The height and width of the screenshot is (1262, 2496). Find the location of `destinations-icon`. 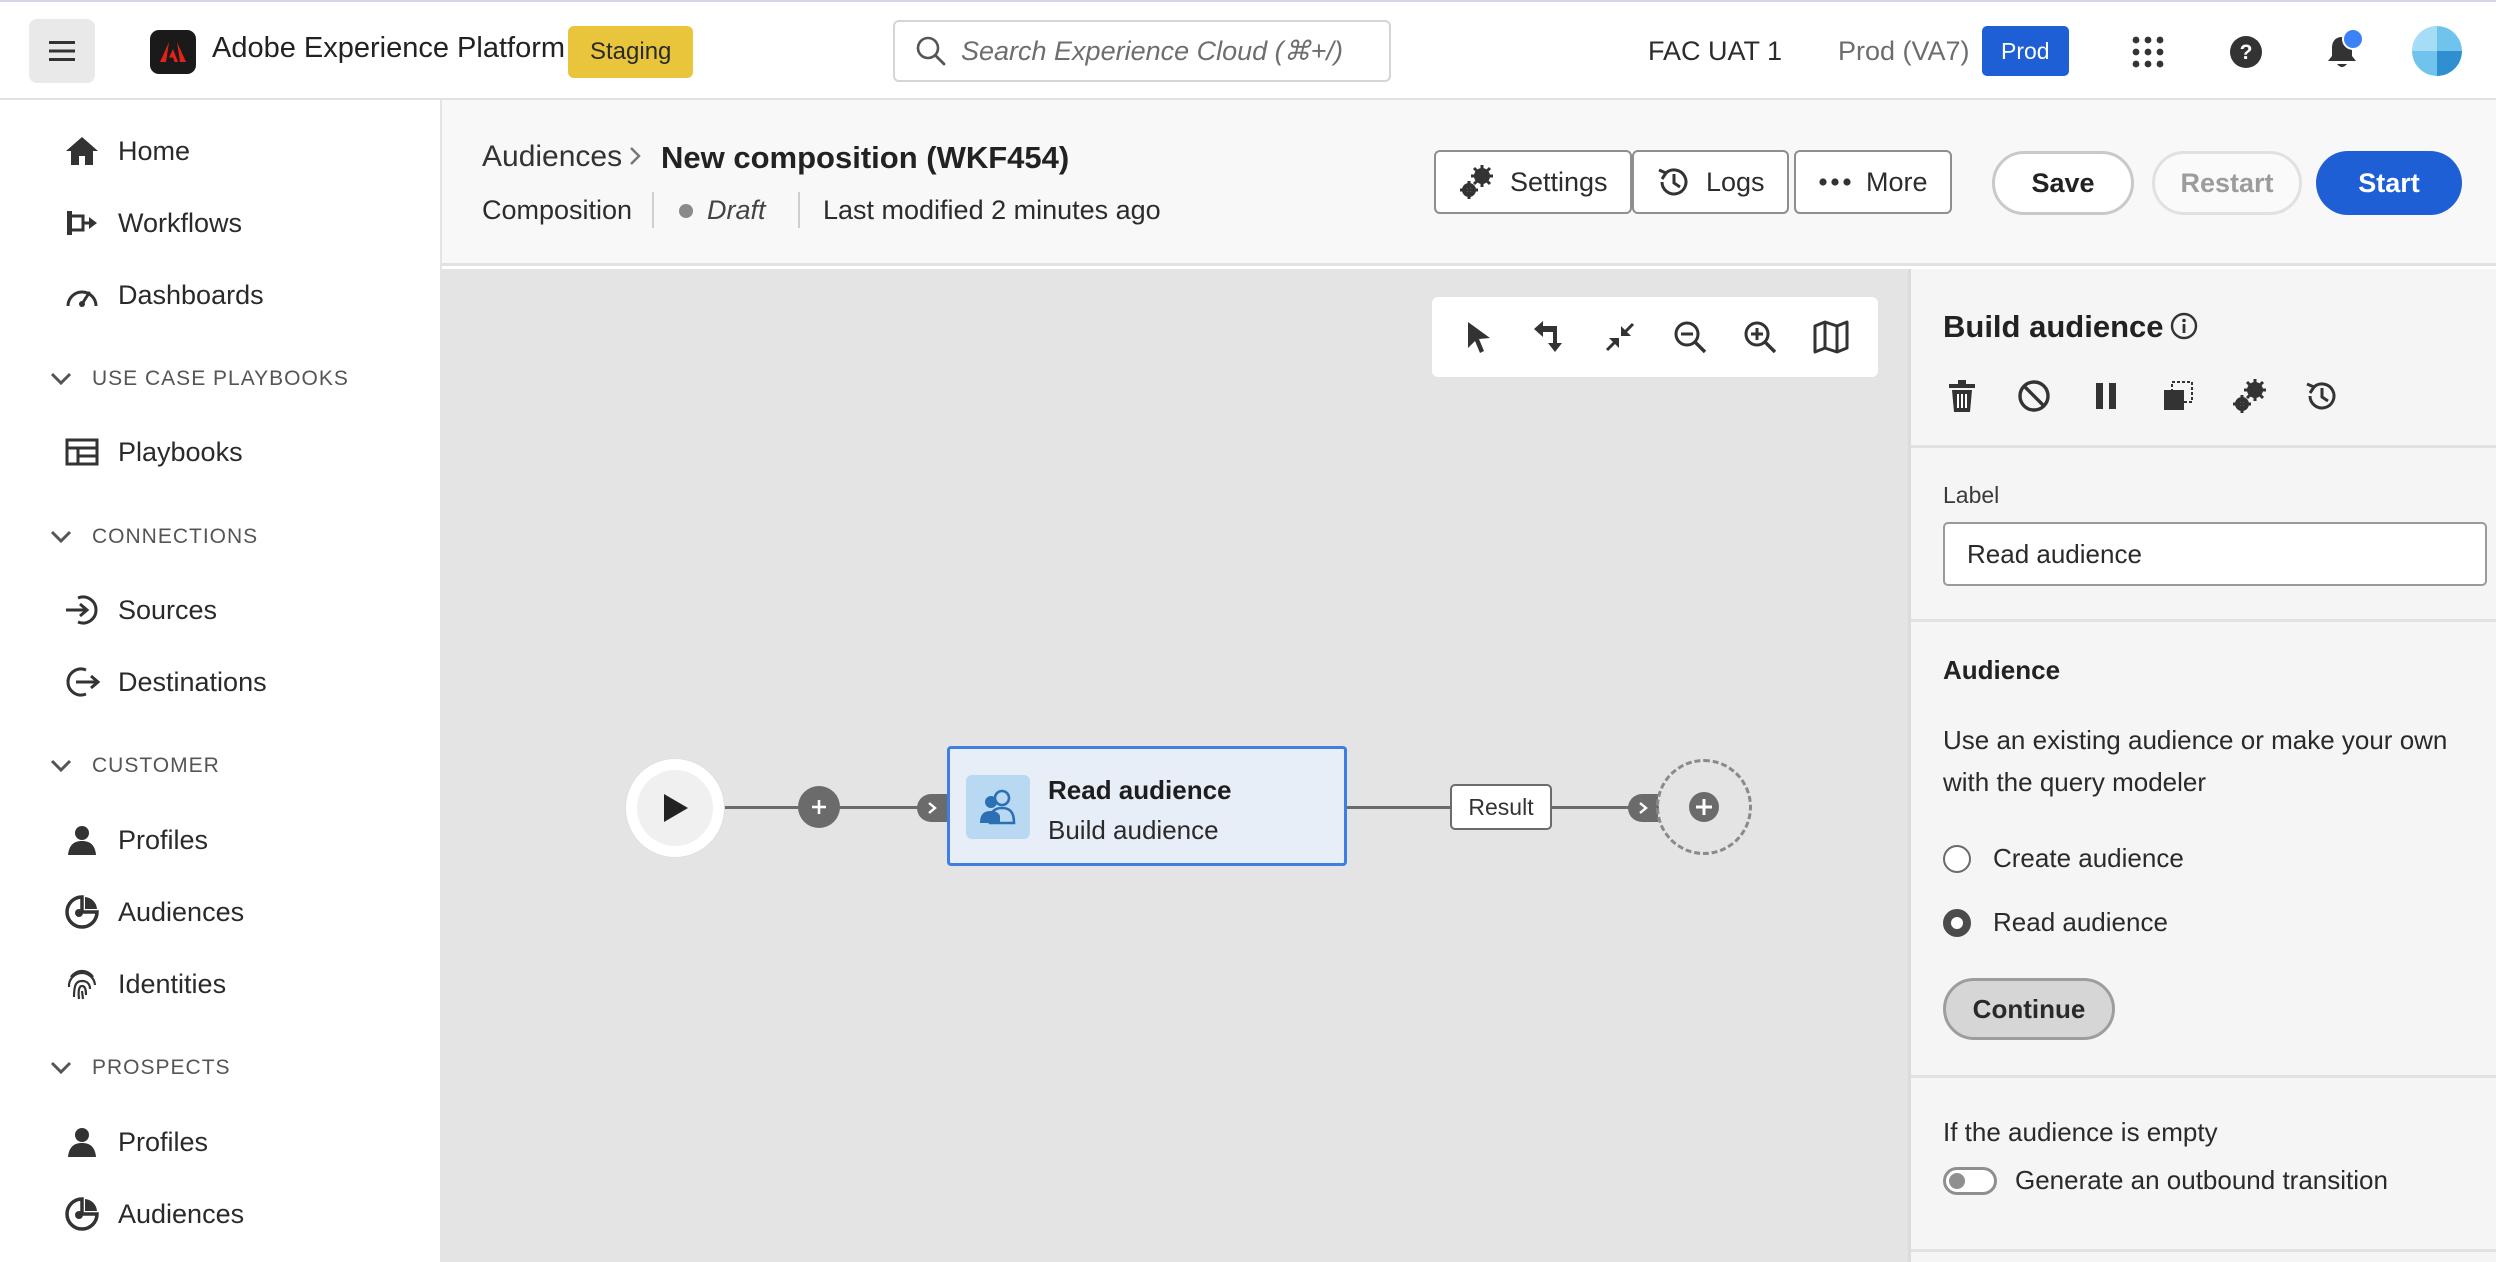

destinations-icon is located at coordinates (82, 682).